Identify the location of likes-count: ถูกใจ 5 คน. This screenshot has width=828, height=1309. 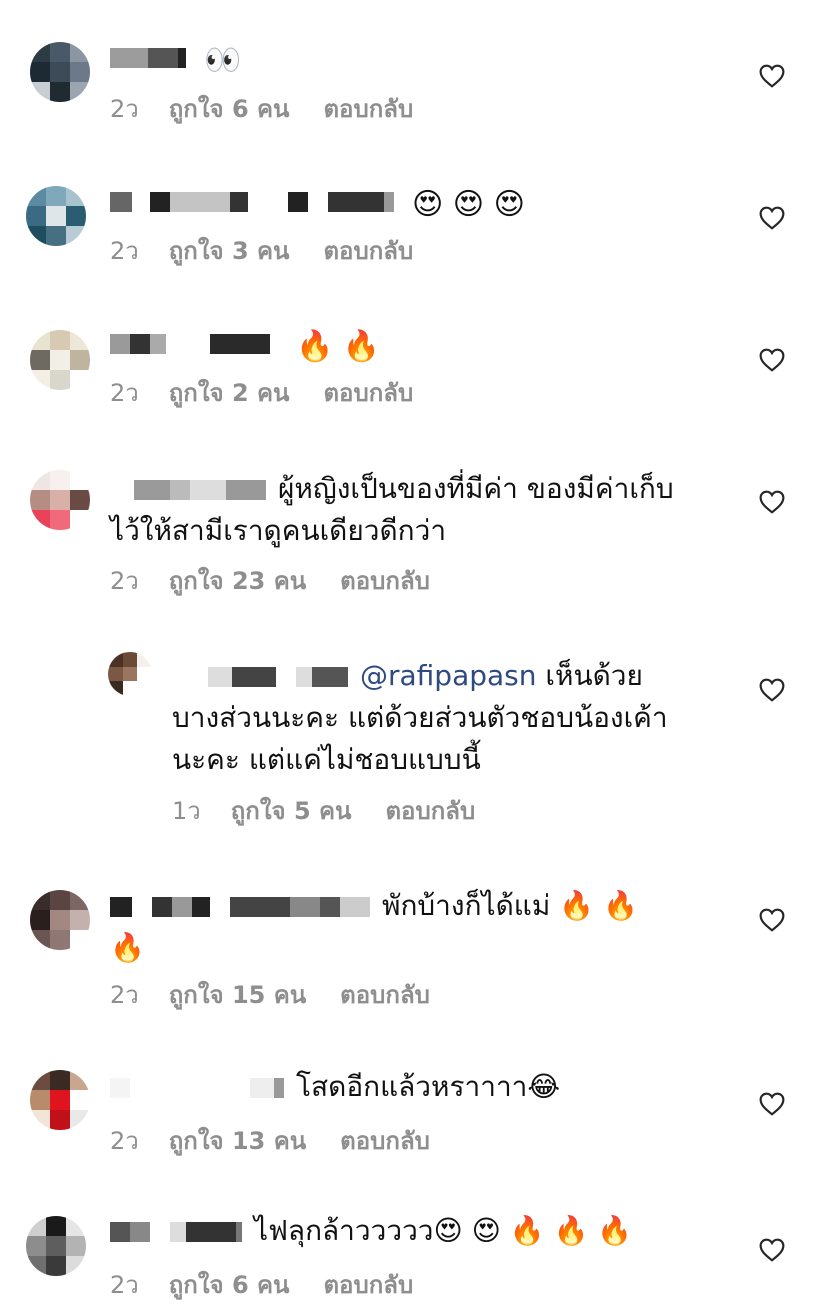
(291, 811).